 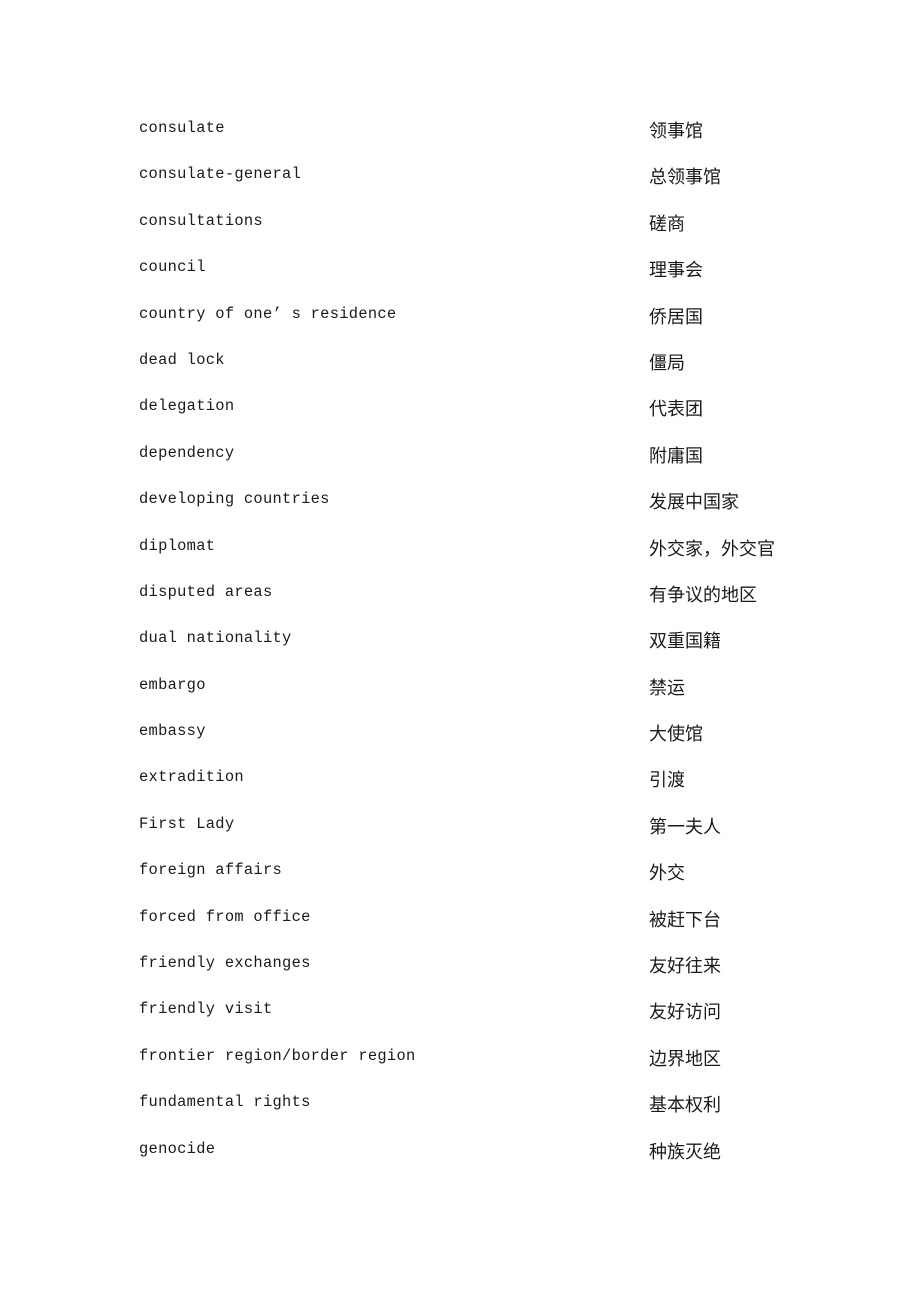 What do you see at coordinates (177, 1148) in the screenshot?
I see `english-term: genocide` at bounding box center [177, 1148].